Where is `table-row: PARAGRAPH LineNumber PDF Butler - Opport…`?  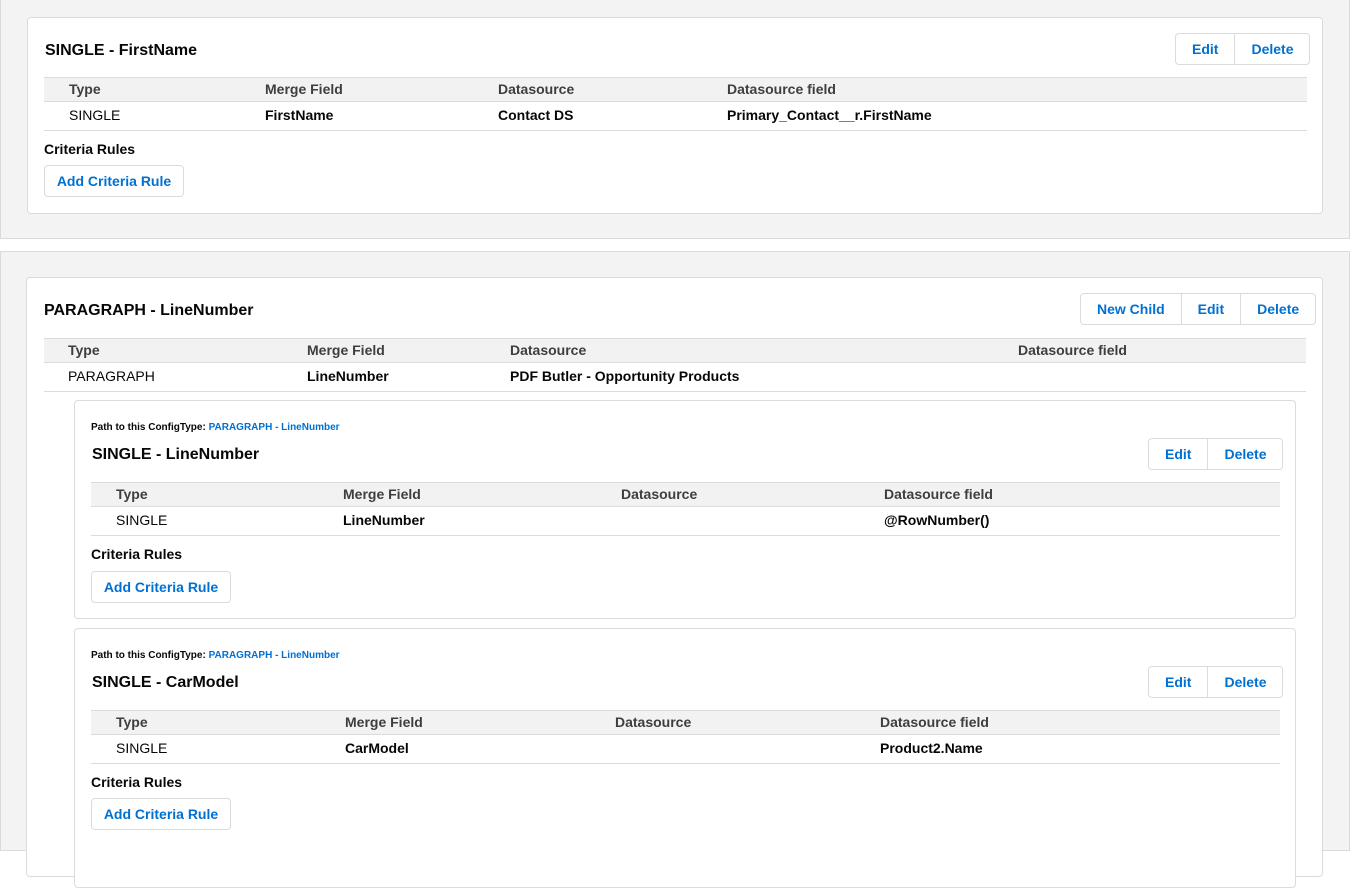
table-row: PARAGRAPH LineNumber PDF Butler - Opport… is located at coordinates (675, 377).